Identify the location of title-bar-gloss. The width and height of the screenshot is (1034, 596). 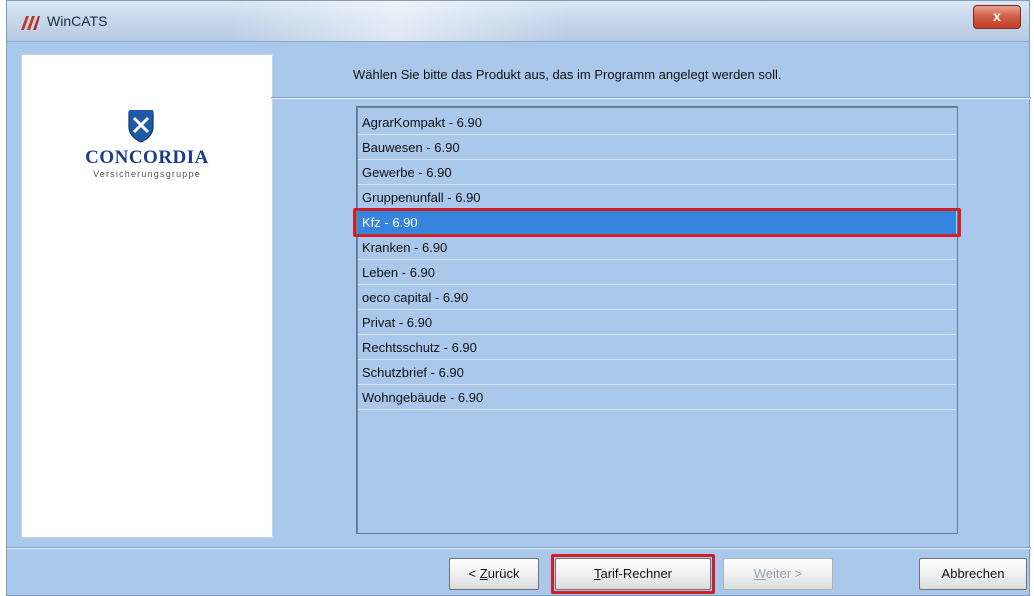
(397, 21).